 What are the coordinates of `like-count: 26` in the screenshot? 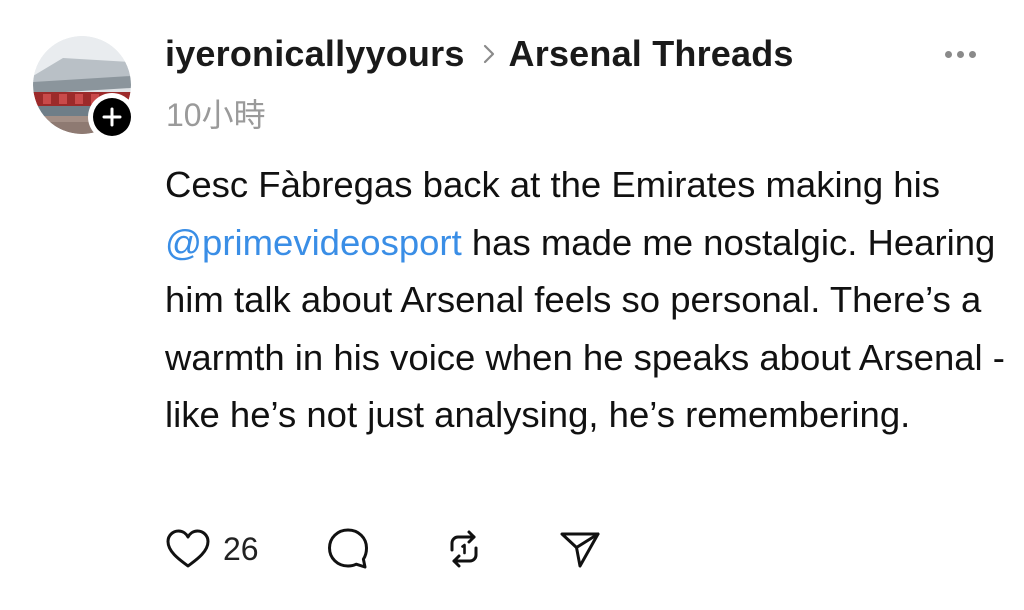 It's located at (241, 548).